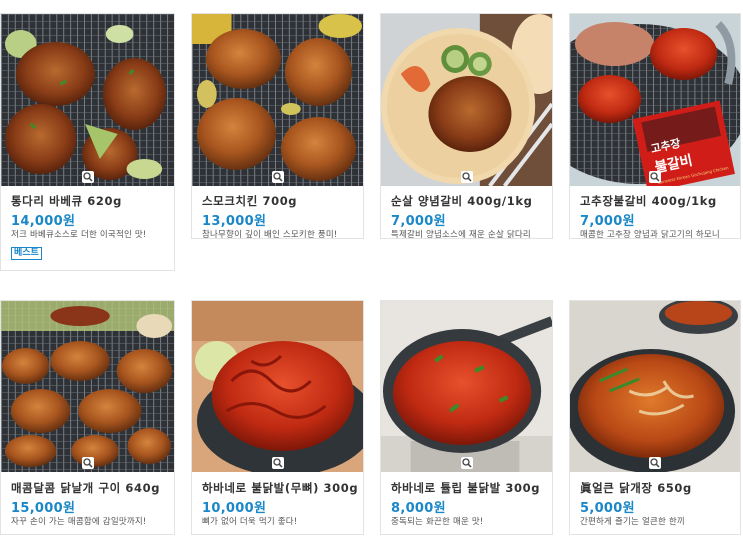  What do you see at coordinates (79, 522) in the screenshot?
I see `product-description: 자꾸 손이 가는 매콤함에 감일맛까지!` at bounding box center [79, 522].